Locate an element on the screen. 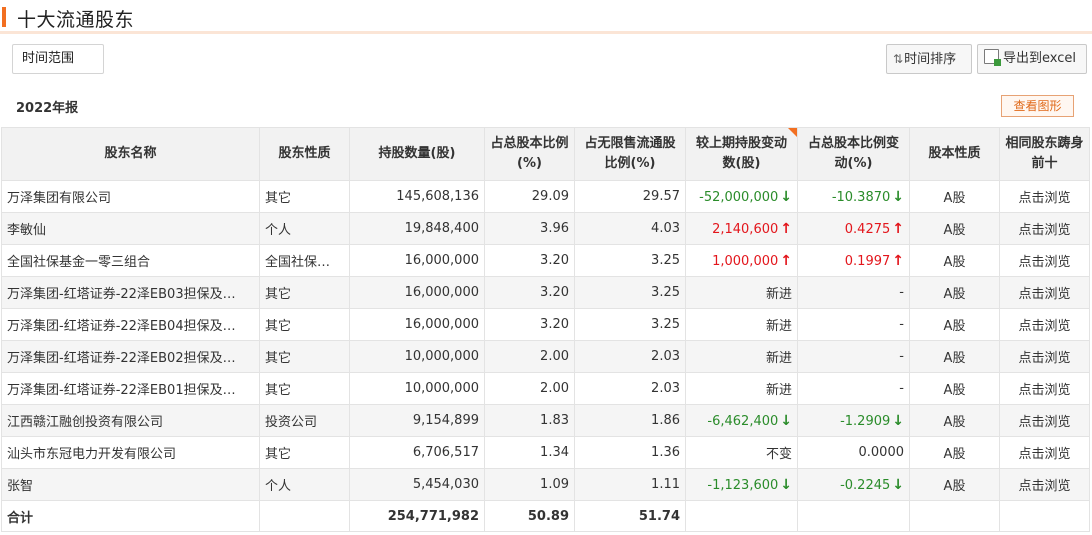 This screenshot has height=535, width=1092. shares-held: 9,154,899 is located at coordinates (417, 420).